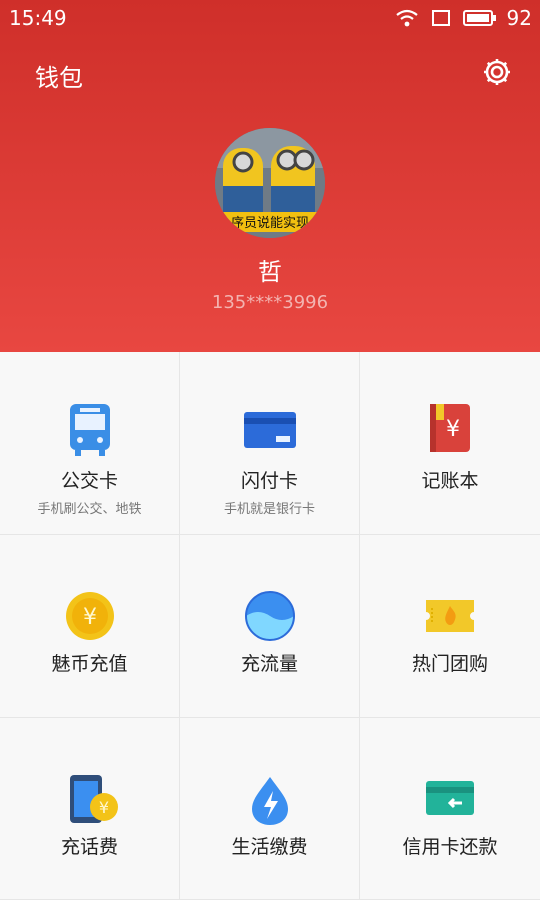  Describe the element at coordinates (103, 807) in the screenshot. I see `phone-bill-yen: ¥` at that location.